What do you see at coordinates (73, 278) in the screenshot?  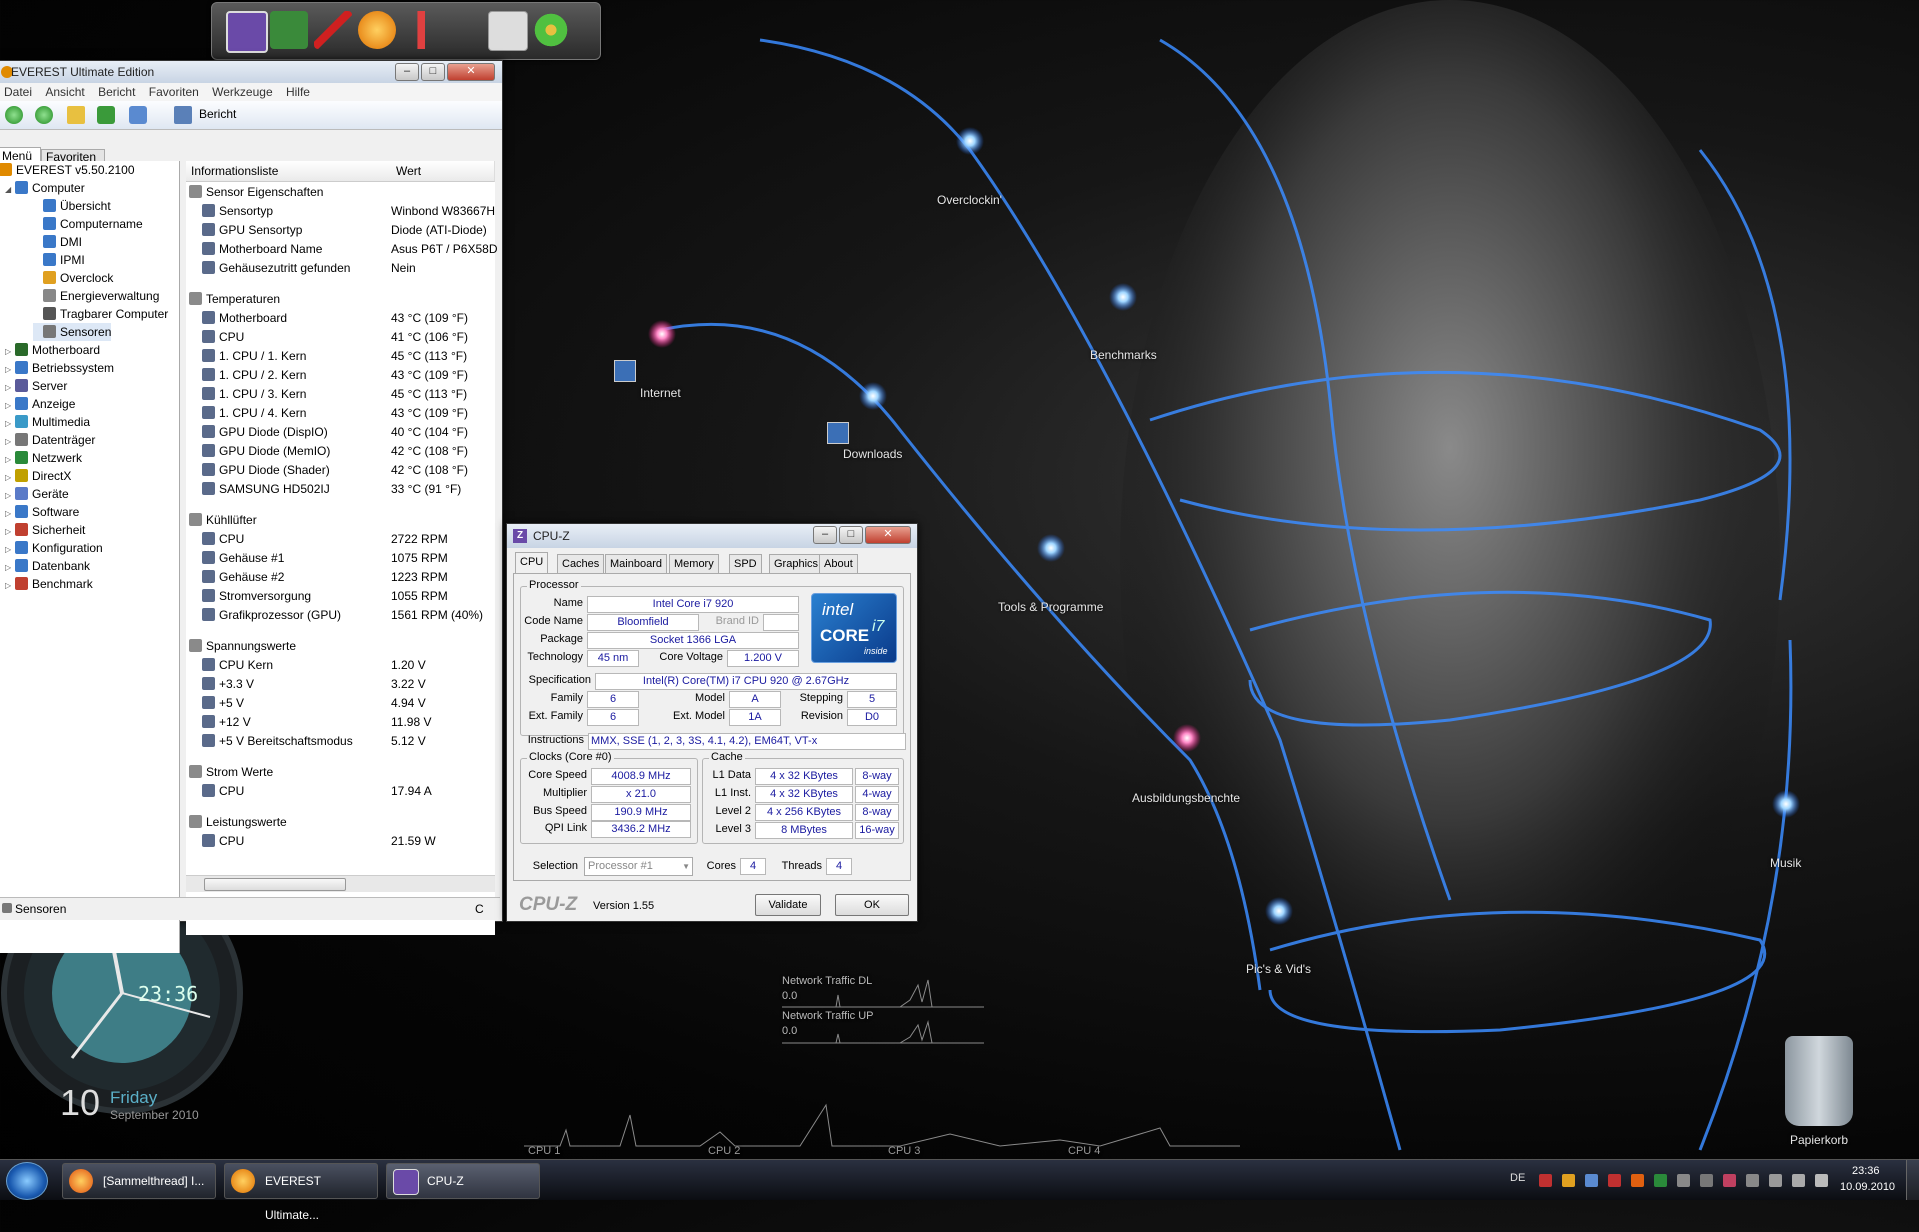 I see `tree-item: Overclock` at bounding box center [73, 278].